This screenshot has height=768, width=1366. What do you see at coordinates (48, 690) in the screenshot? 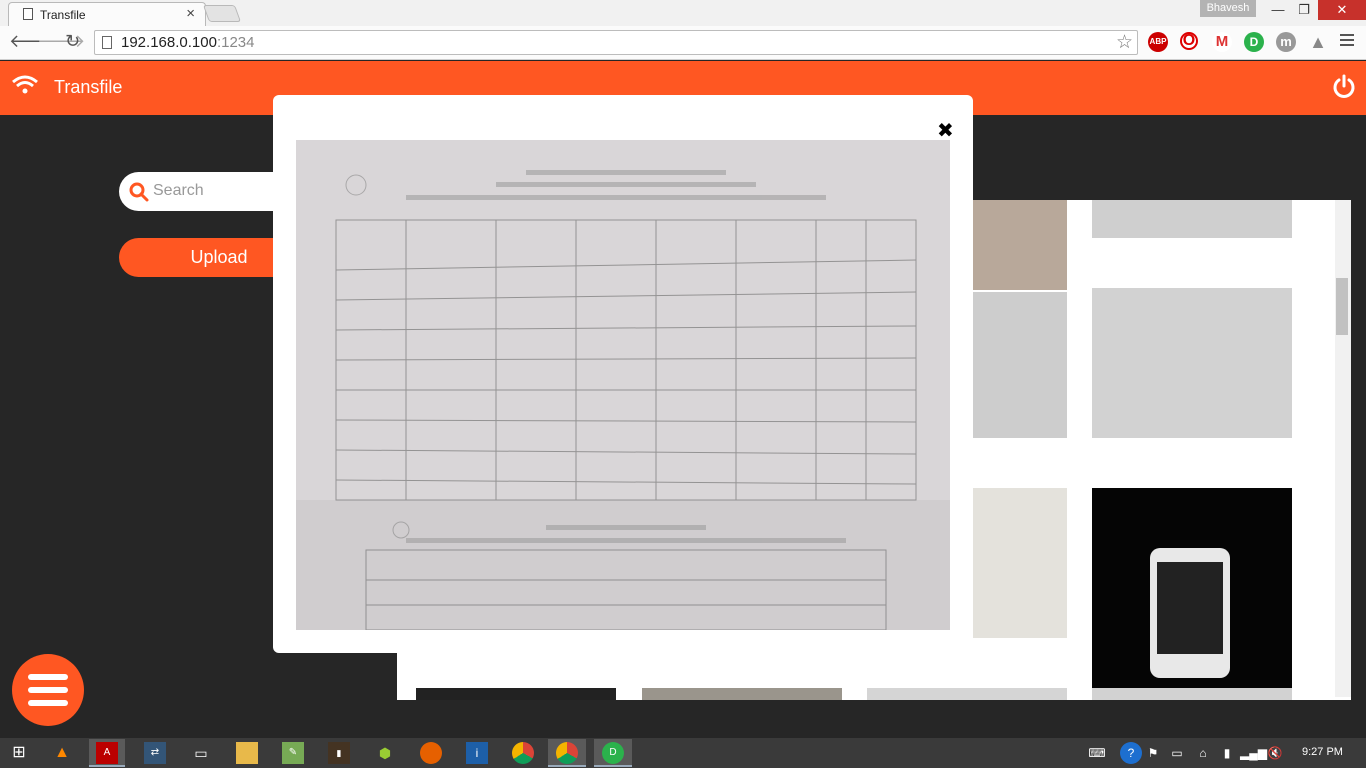
I see `menu-fab-button` at bounding box center [48, 690].